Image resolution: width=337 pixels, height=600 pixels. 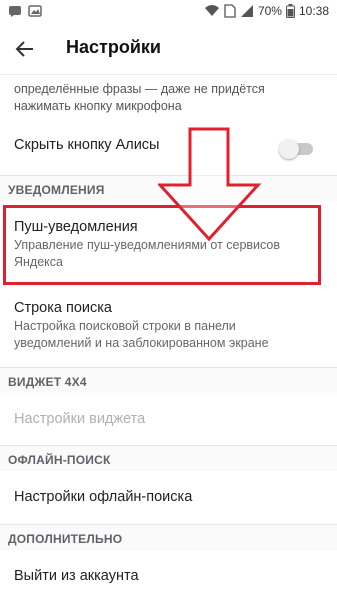 I want to click on section-offline: ОФЛАЙН-ПОИСК, so click(x=168, y=458).